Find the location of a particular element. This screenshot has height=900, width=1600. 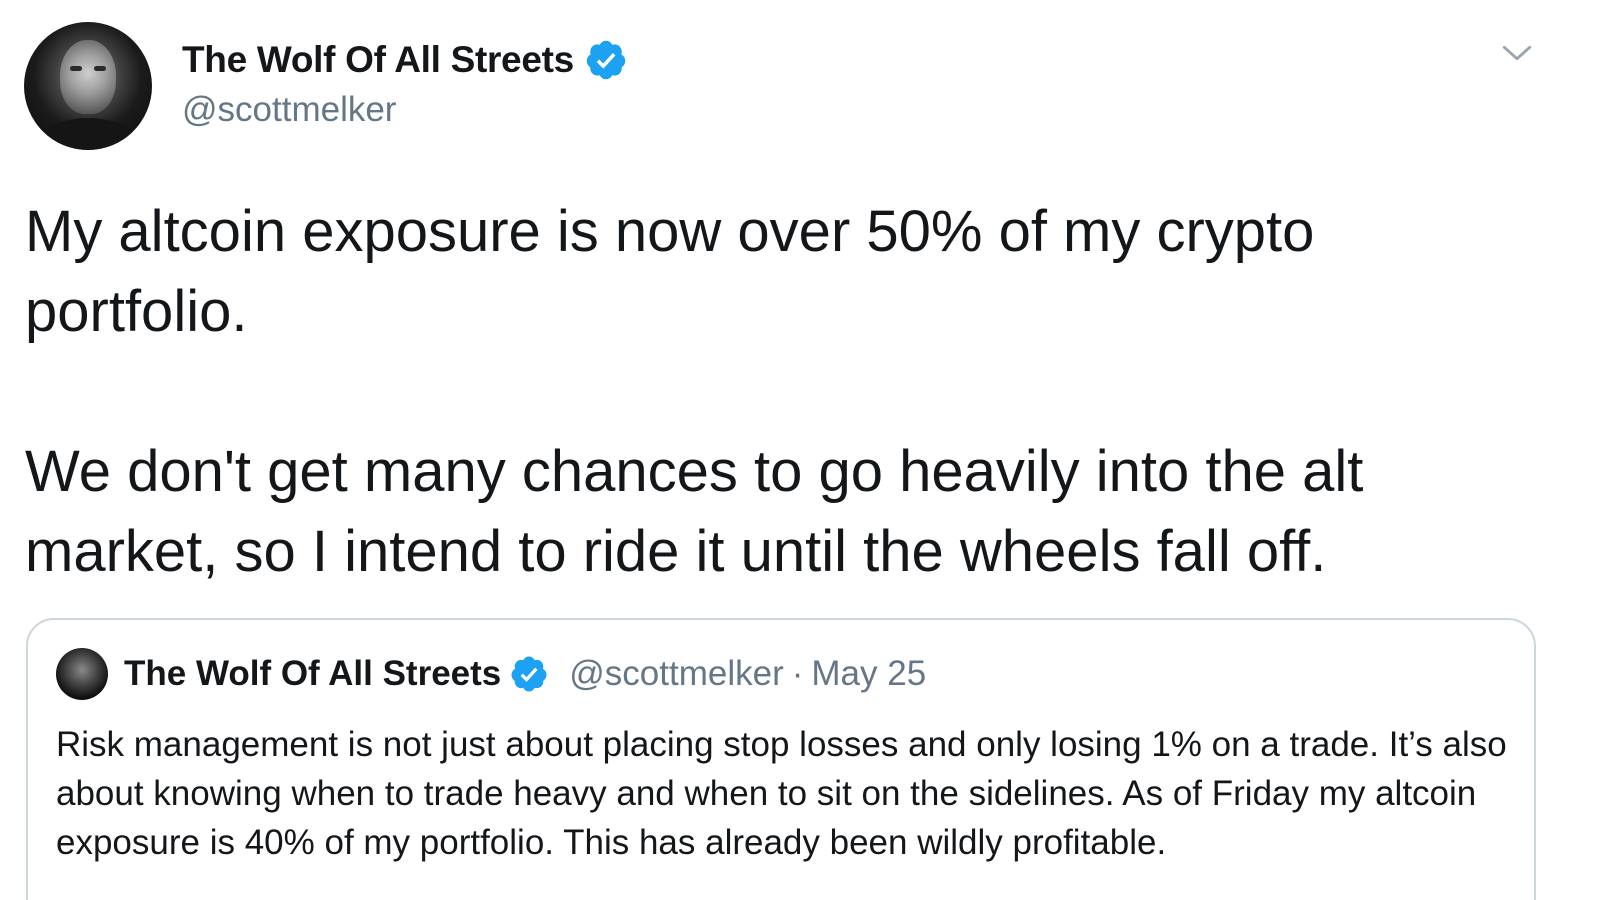

author-avatar is located at coordinates (88, 86).